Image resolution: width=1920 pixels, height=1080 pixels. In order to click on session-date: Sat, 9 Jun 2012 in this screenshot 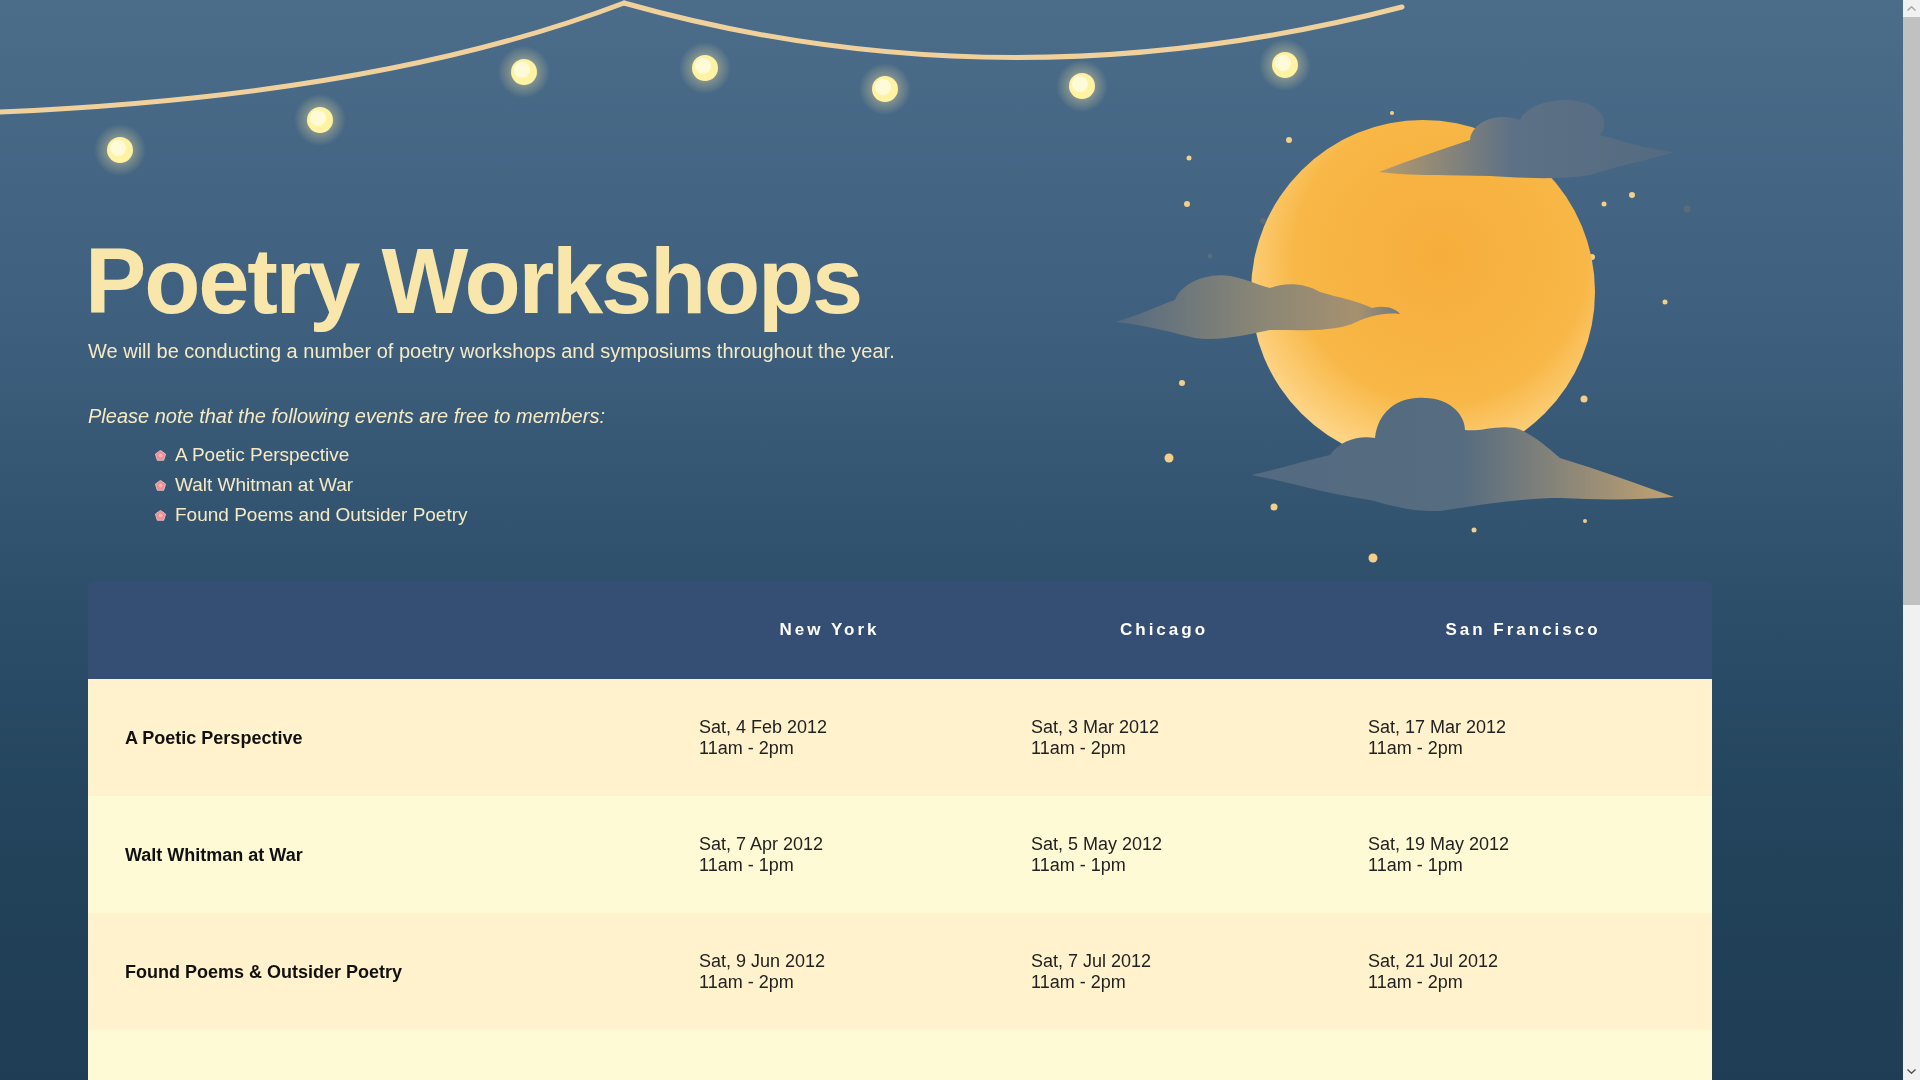, I will do `click(762, 961)`.